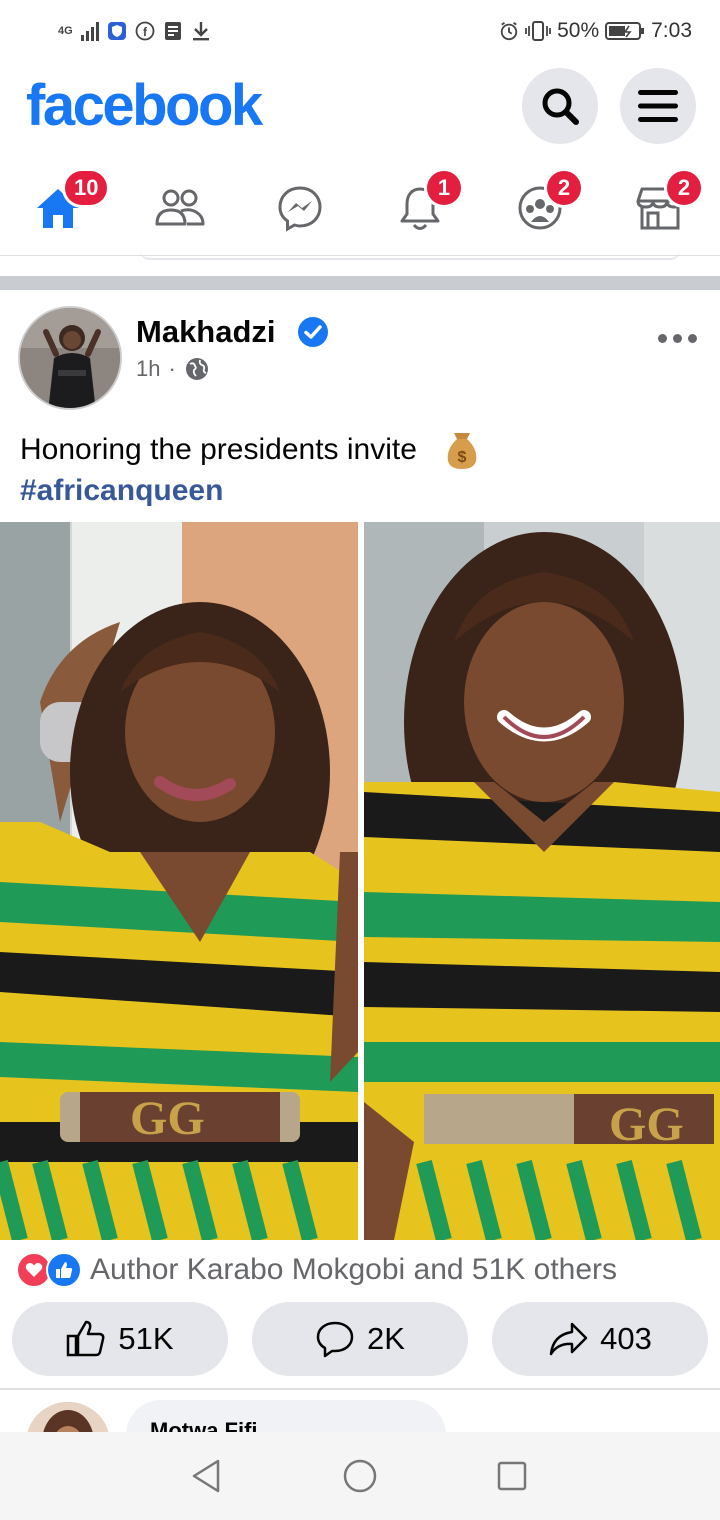 Image resolution: width=720 pixels, height=1520 pixels. I want to click on status-right: 50% 7:03, so click(595, 31).